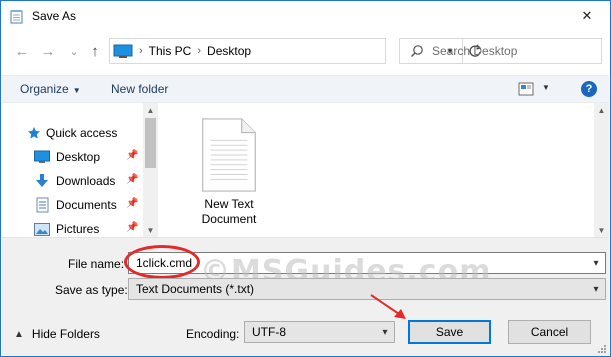 This screenshot has width=611, height=357. I want to click on cancel-button-label: Cancel, so click(549, 332).